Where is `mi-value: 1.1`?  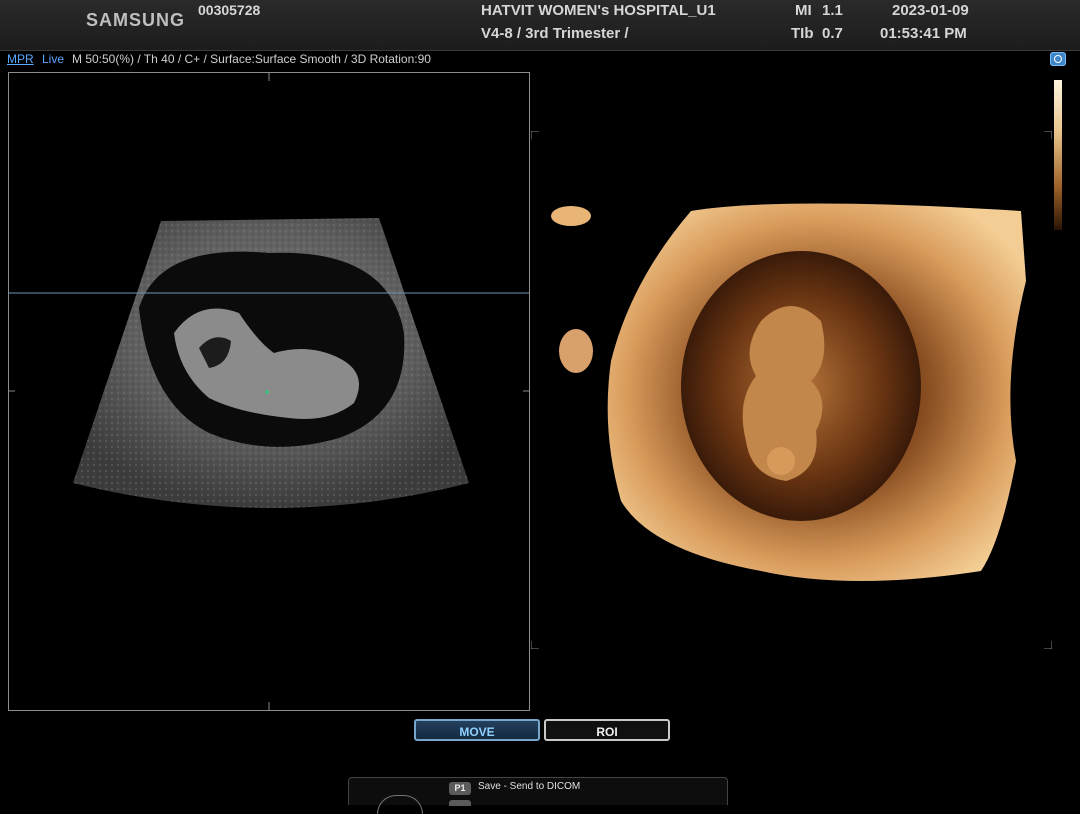 mi-value: 1.1 is located at coordinates (832, 10).